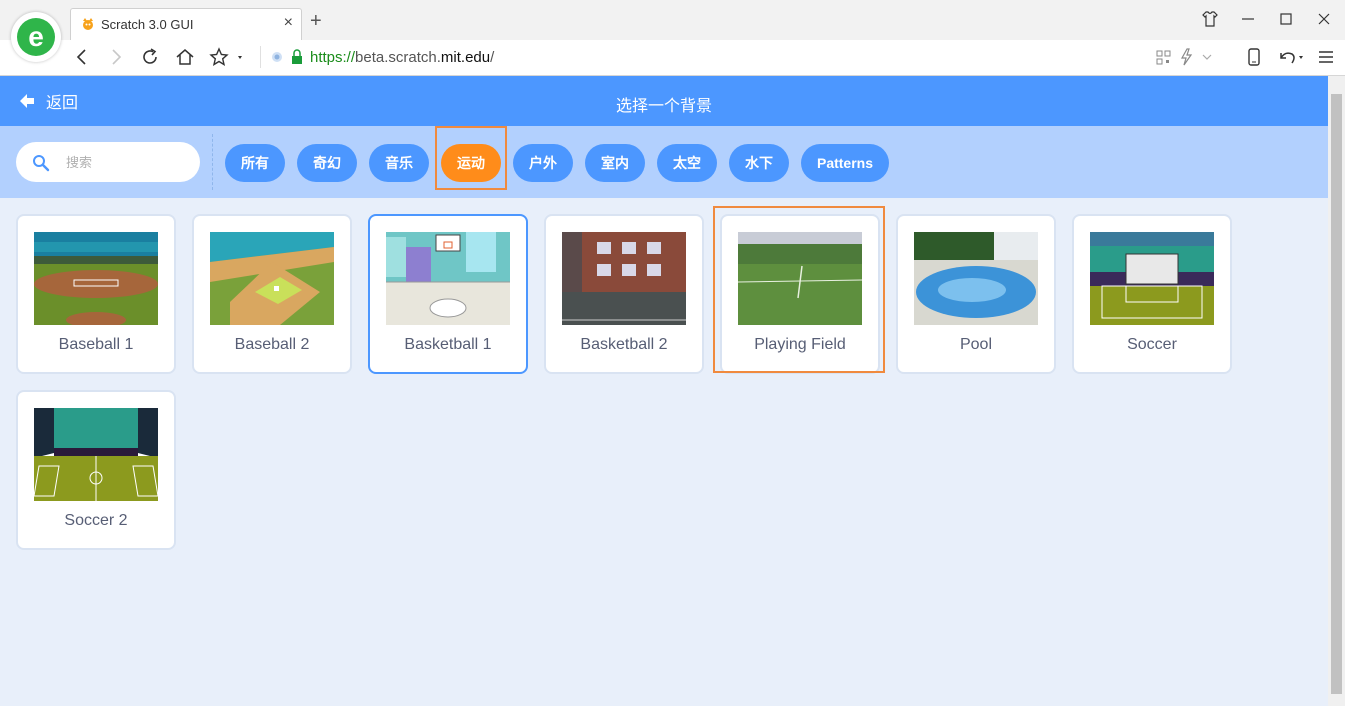  What do you see at coordinates (96, 520) in the screenshot?
I see `backdrop-label: Soccer 2` at bounding box center [96, 520].